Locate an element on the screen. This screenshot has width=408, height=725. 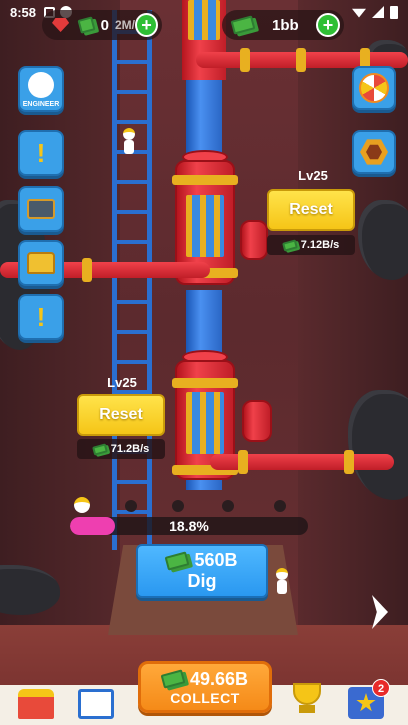
toolbox-icon is located at coordinates (41, 209).